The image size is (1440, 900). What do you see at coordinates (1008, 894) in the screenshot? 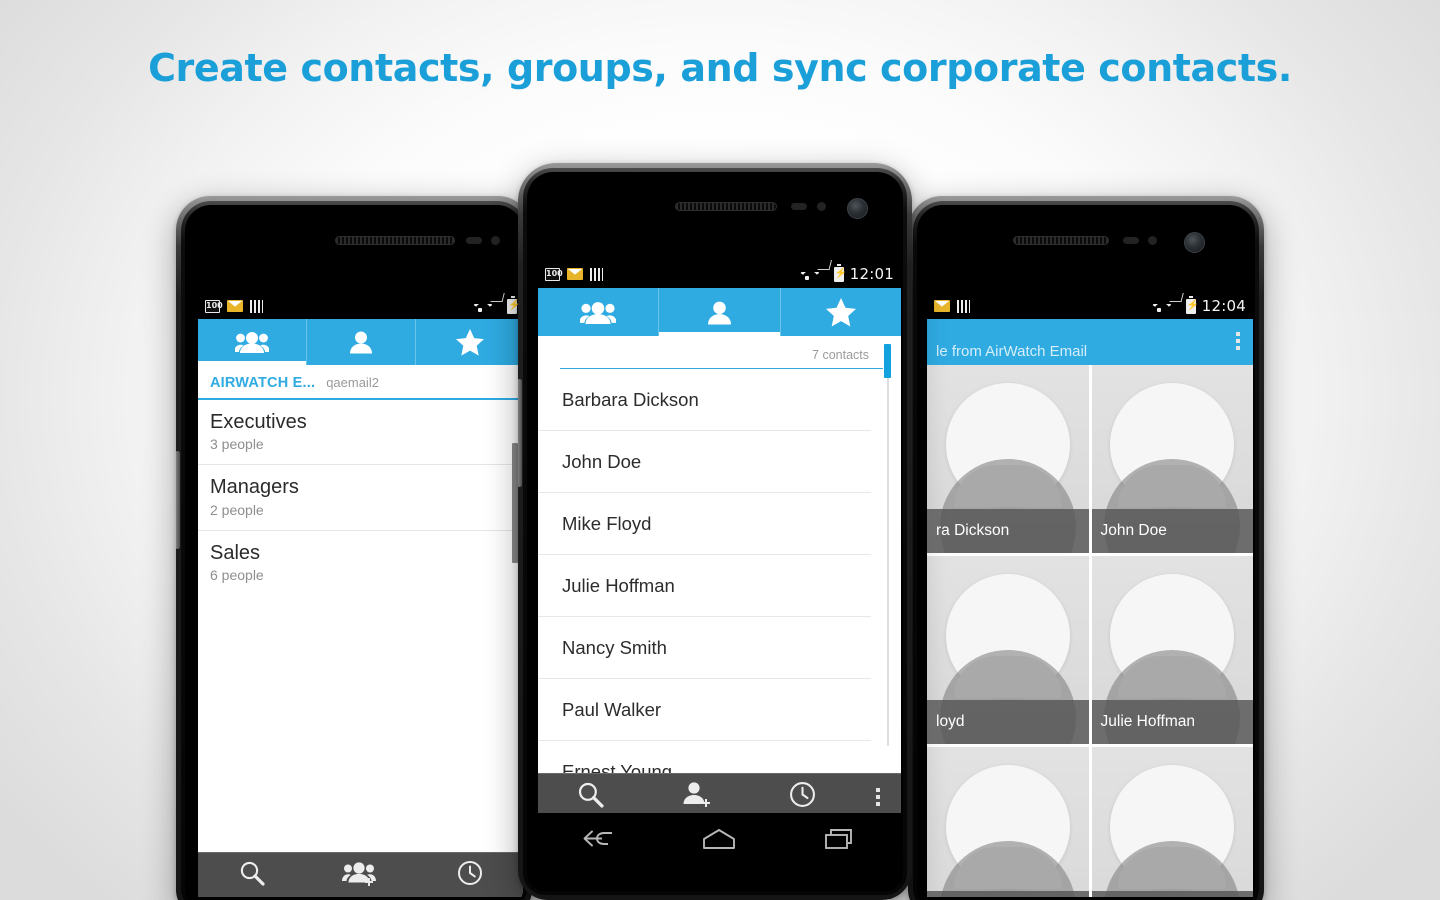
I see `contact-name: Smith` at bounding box center [1008, 894].